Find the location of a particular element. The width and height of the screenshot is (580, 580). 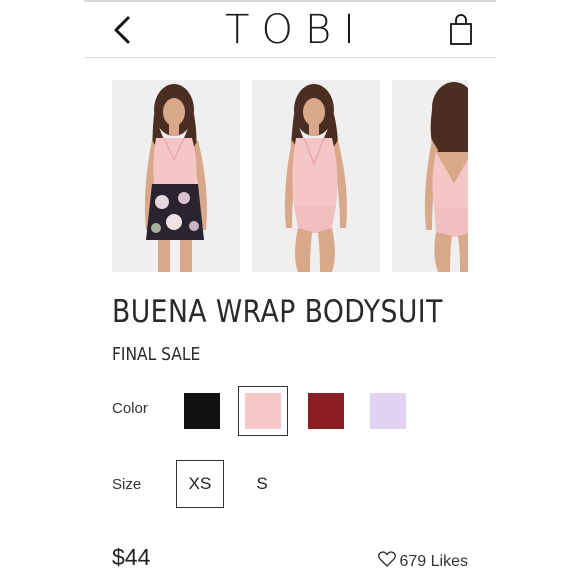

price: $44 is located at coordinates (131, 557).